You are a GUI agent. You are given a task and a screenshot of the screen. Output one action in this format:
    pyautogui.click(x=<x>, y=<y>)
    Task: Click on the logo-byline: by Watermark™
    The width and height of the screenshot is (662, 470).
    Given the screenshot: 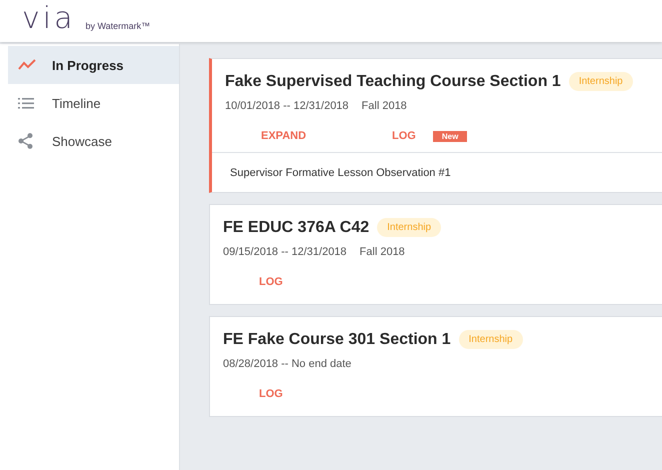 What is the action you would take?
    pyautogui.click(x=117, y=26)
    